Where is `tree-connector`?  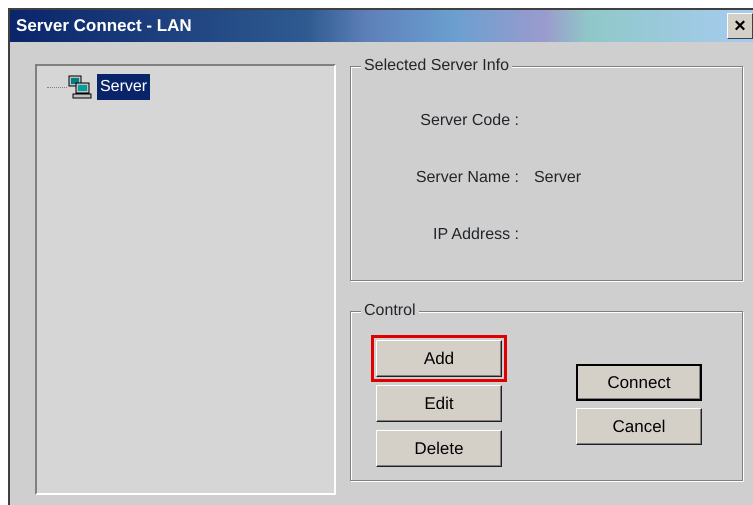 tree-connector is located at coordinates (57, 87).